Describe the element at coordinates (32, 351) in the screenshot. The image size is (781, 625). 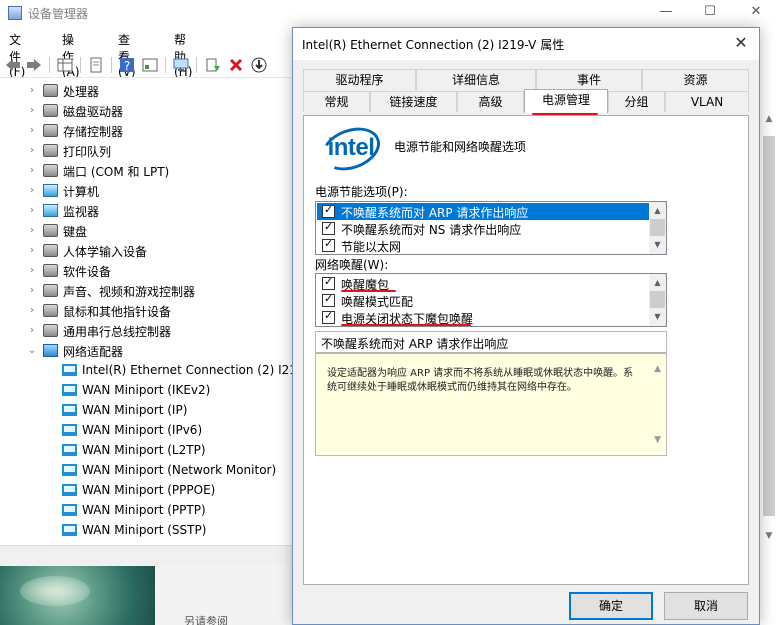
I see `collapse-chevron-icon: ⌄` at that location.